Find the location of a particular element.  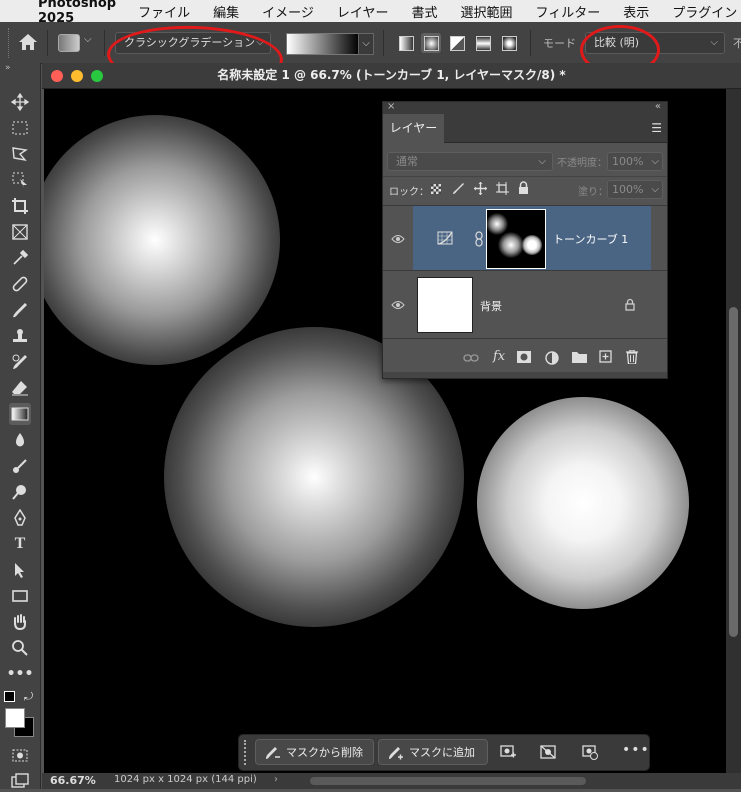

invert-mask-icon is located at coordinates (590, 752).